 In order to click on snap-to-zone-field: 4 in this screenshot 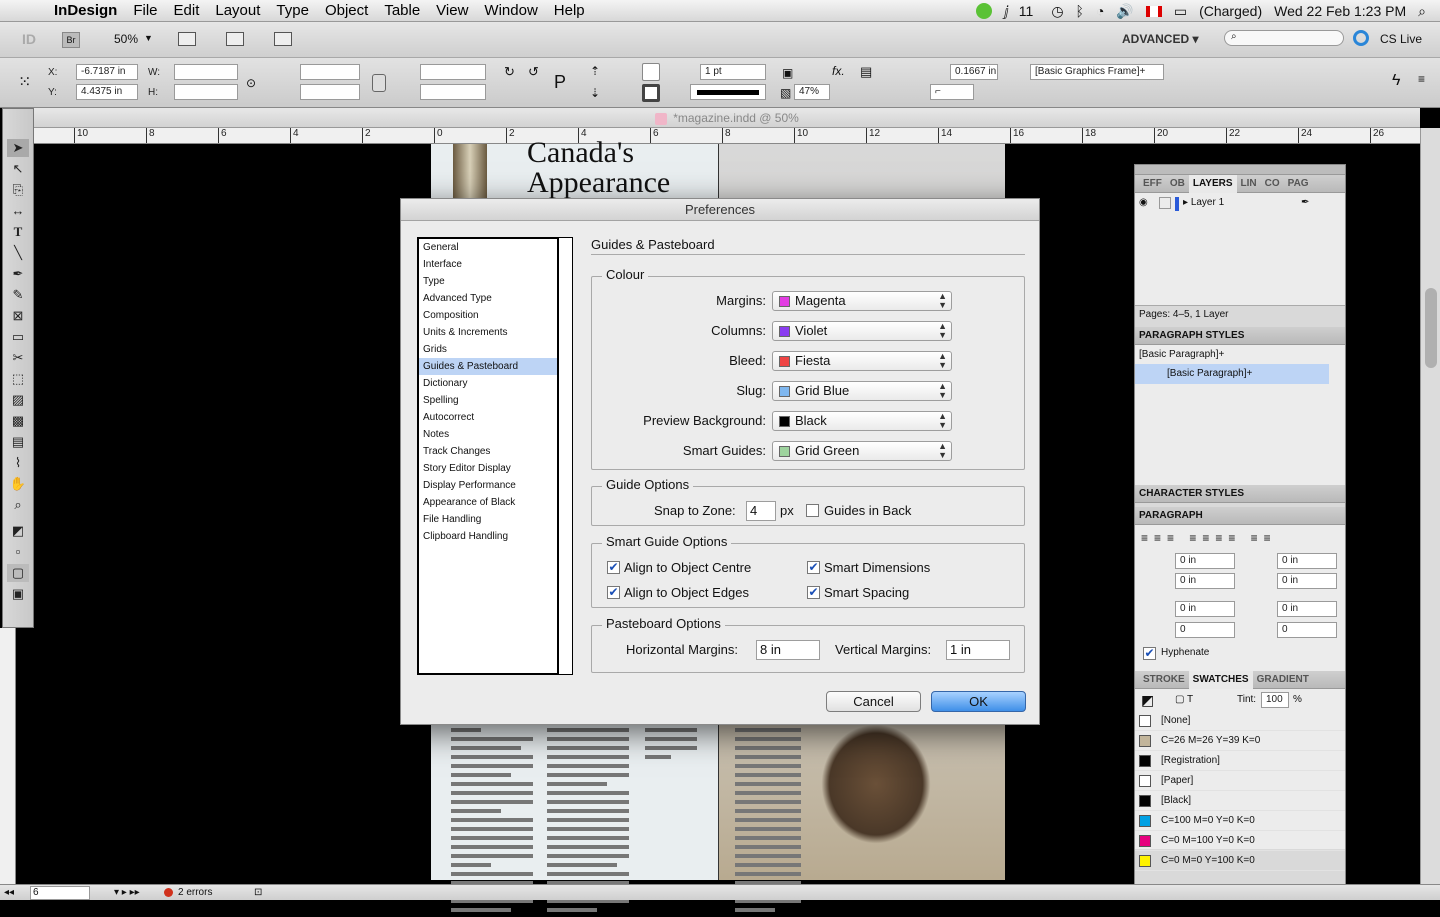, I will do `click(761, 511)`.